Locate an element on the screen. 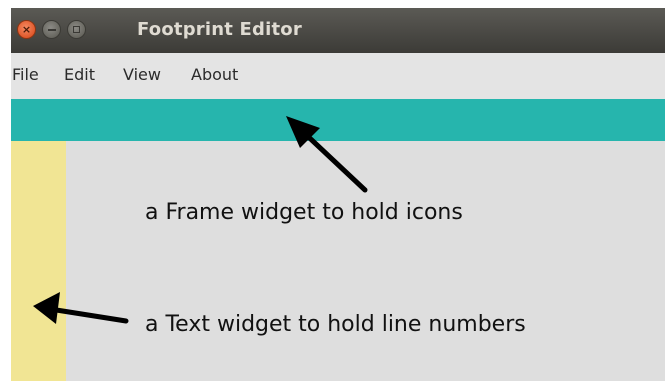 Image resolution: width=665 pixels, height=381 pixels. icon-frame-widget is located at coordinates (338, 120).